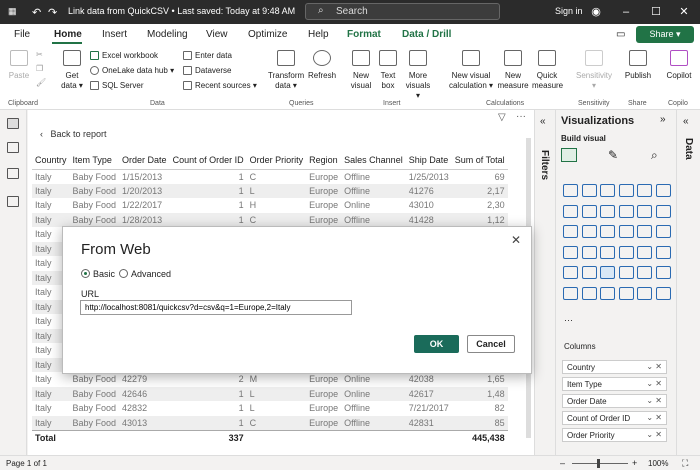 This screenshot has width=700, height=470. What do you see at coordinates (626, 293) in the screenshot?
I see `narrative-visual-icon` at bounding box center [626, 293].